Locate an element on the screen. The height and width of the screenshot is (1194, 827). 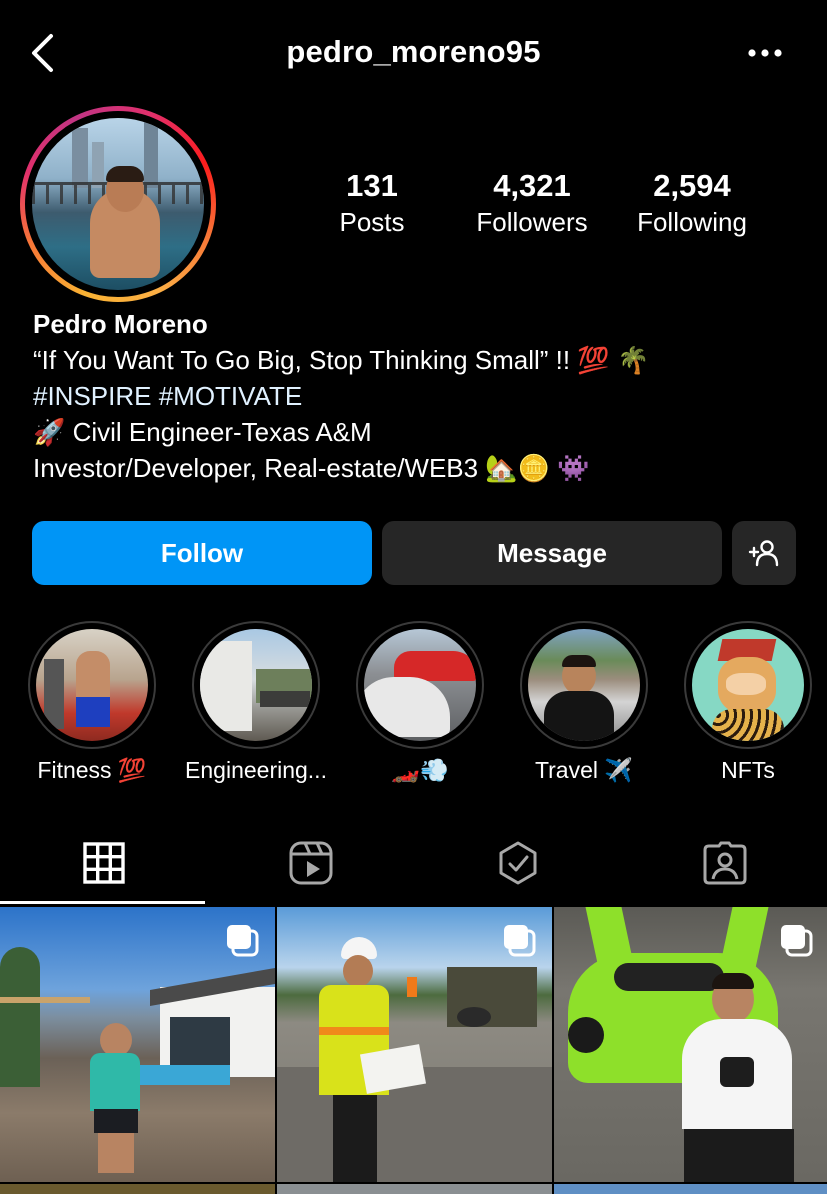
profile-header: pedro_moreno95 is located at coordinates (413, 53).